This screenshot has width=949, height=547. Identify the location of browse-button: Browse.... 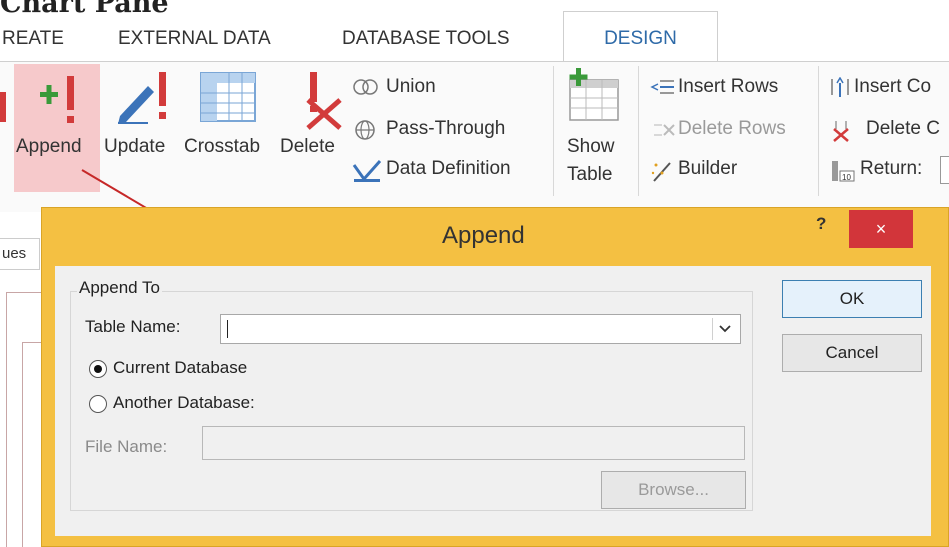
(673, 490).